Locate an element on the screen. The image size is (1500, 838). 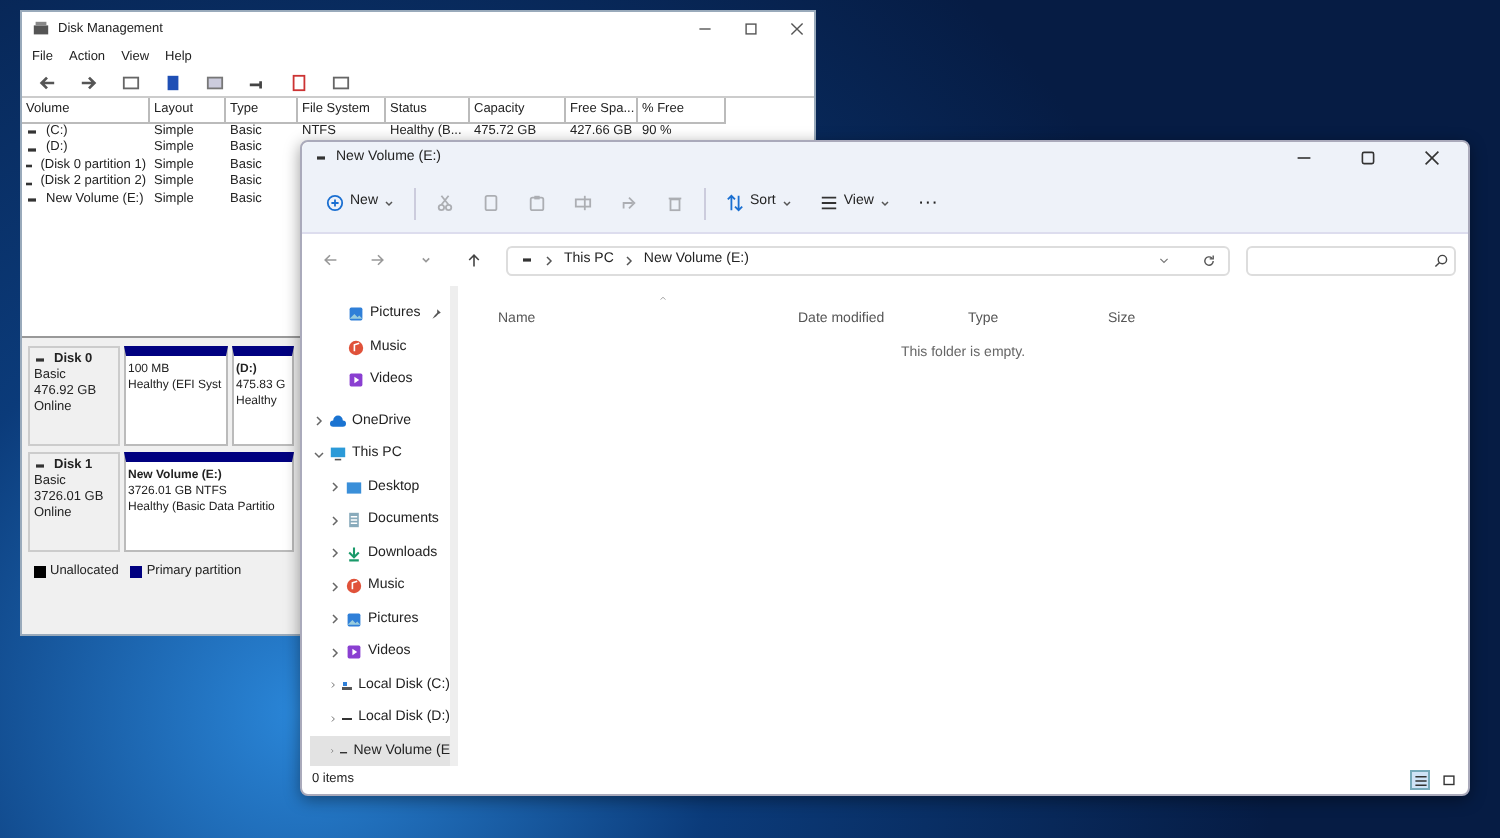
lines-icon is located at coordinates (828, 203).